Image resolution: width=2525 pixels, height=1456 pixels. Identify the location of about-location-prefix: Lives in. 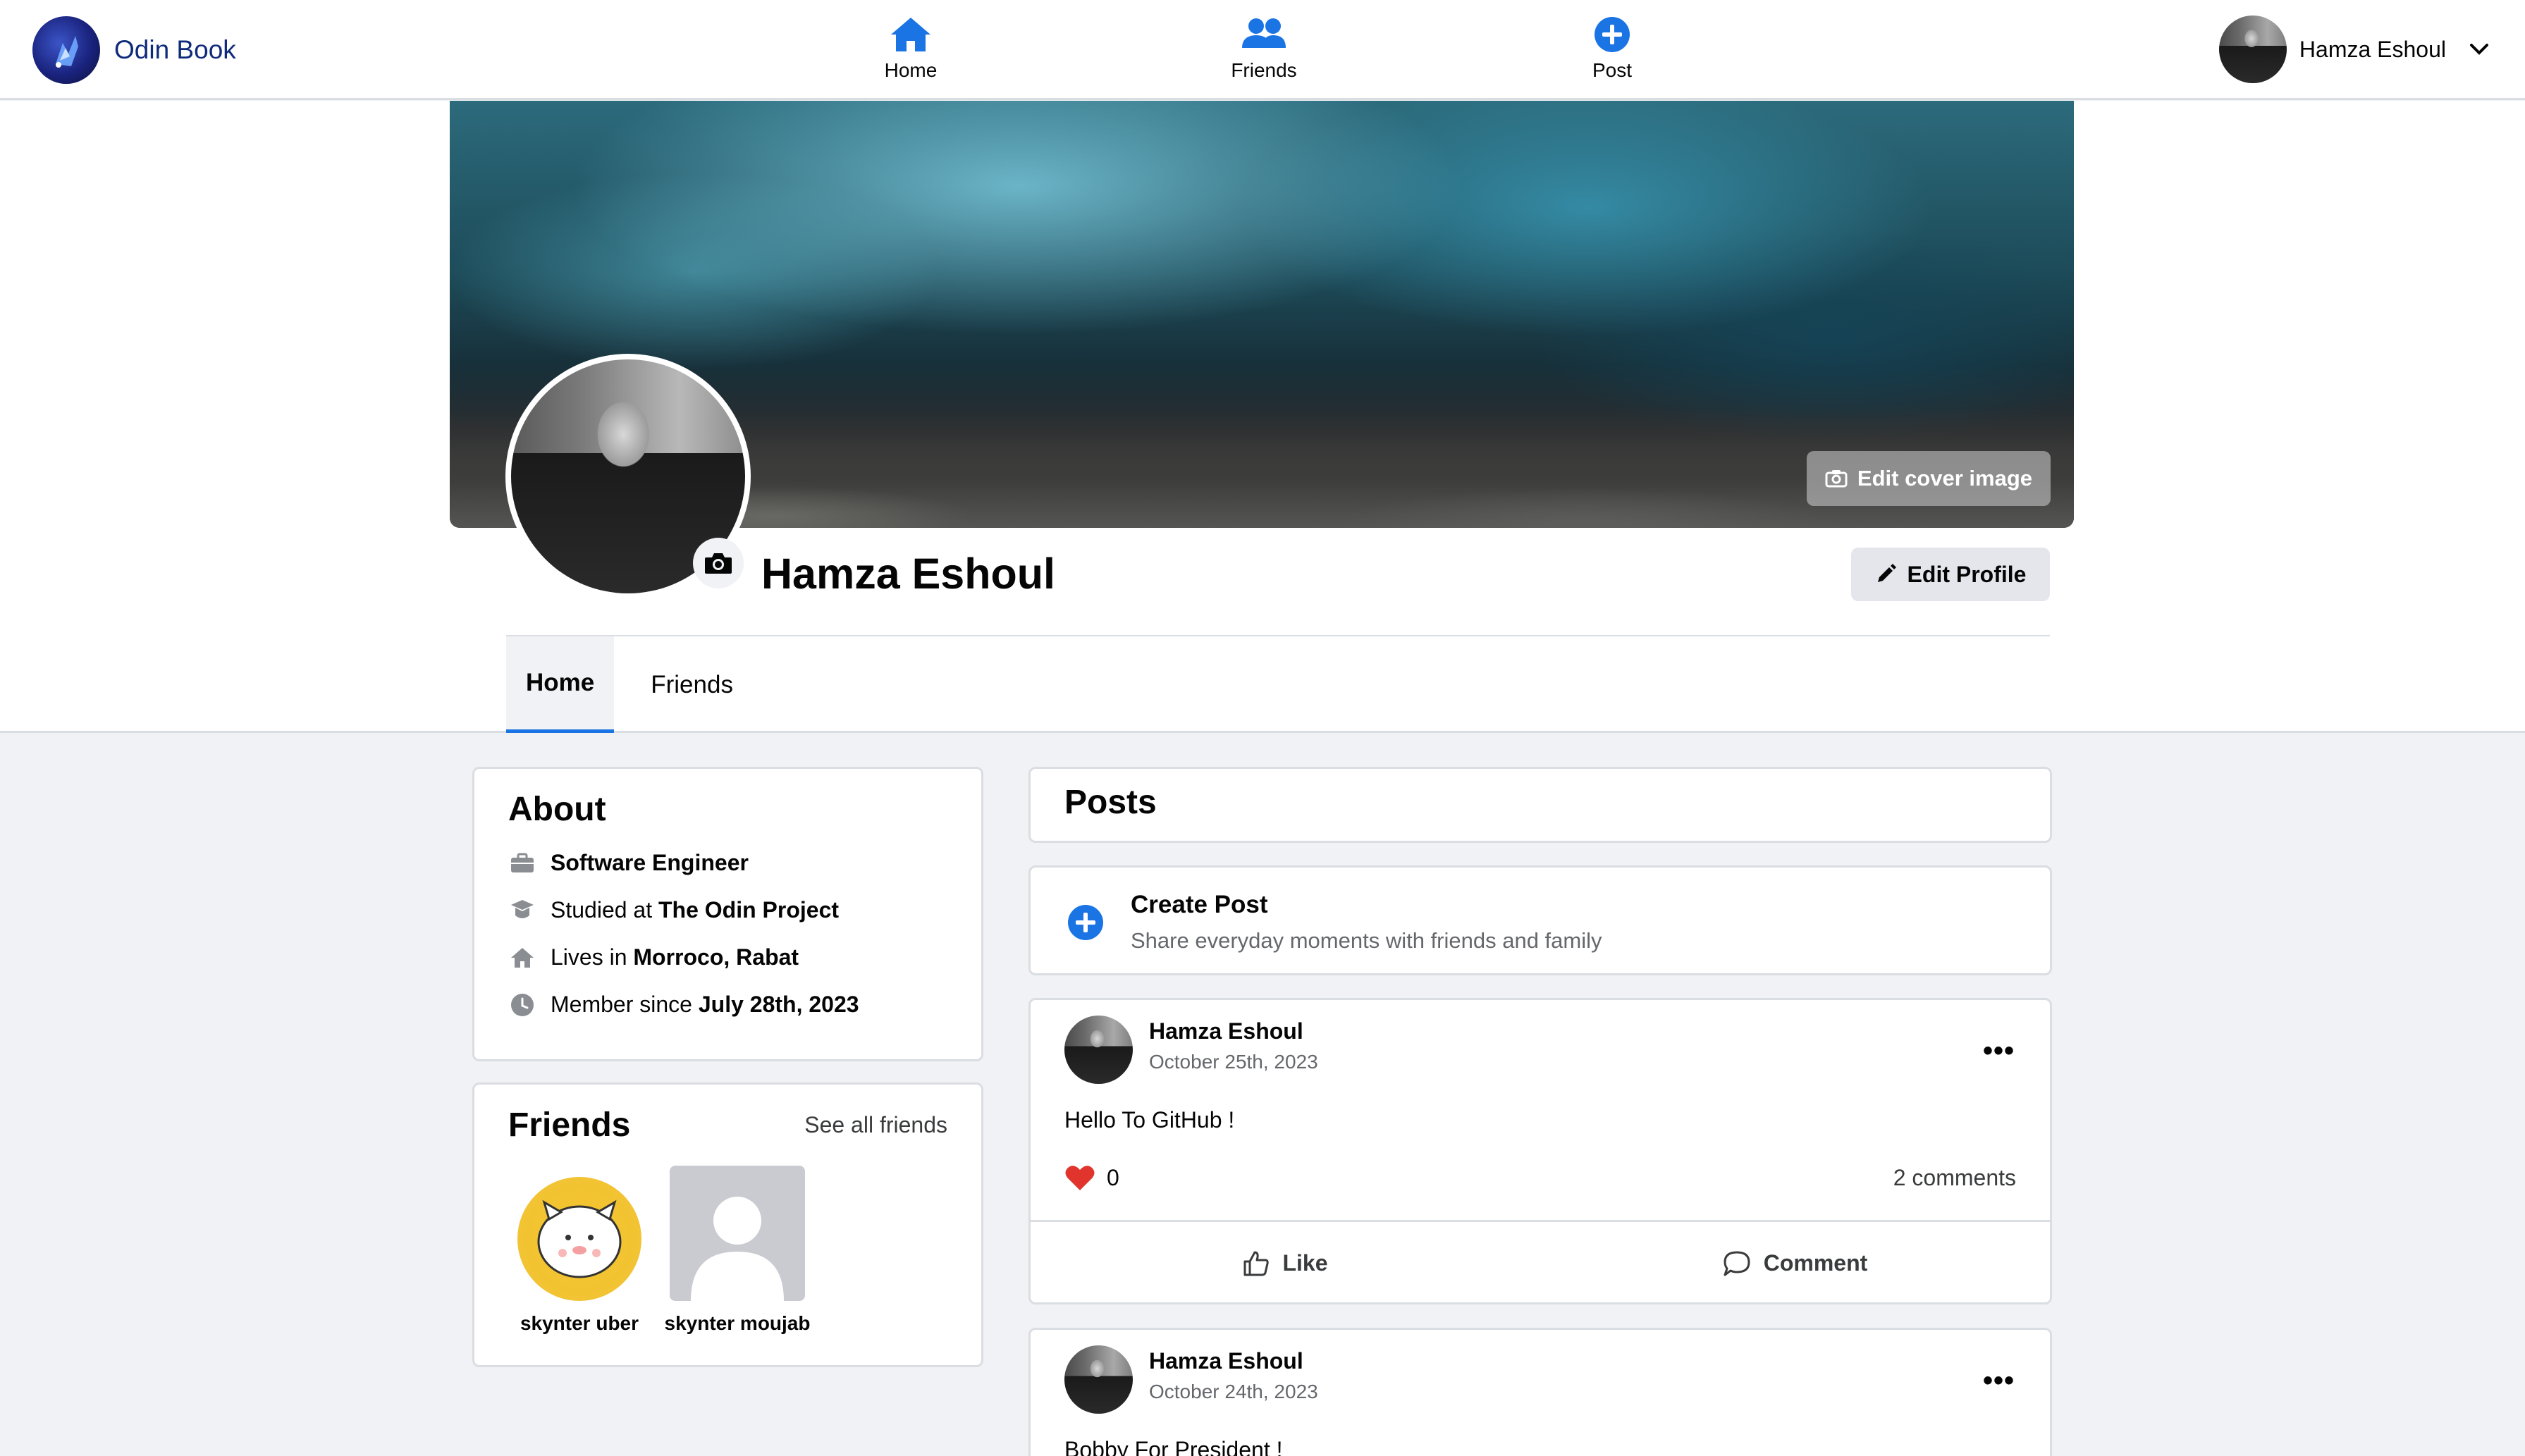
(589, 957).